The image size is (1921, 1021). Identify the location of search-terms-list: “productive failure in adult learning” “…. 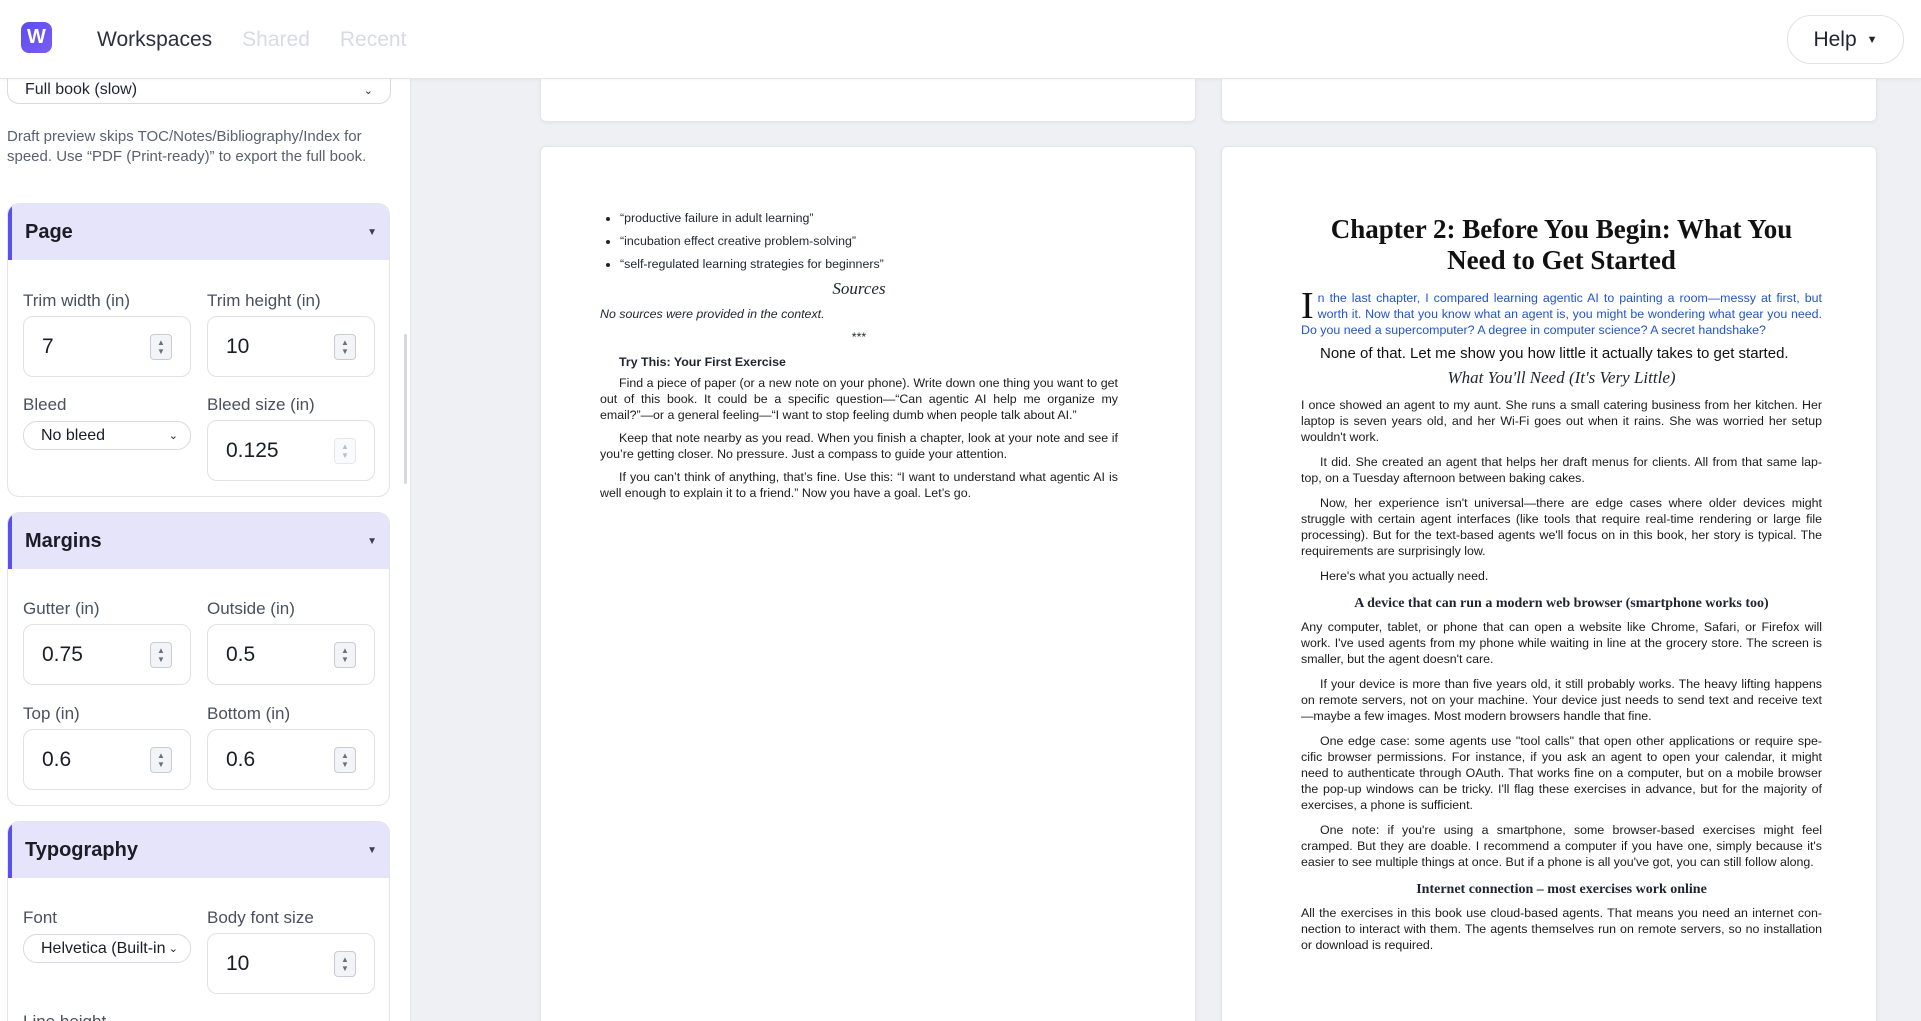
(859, 241).